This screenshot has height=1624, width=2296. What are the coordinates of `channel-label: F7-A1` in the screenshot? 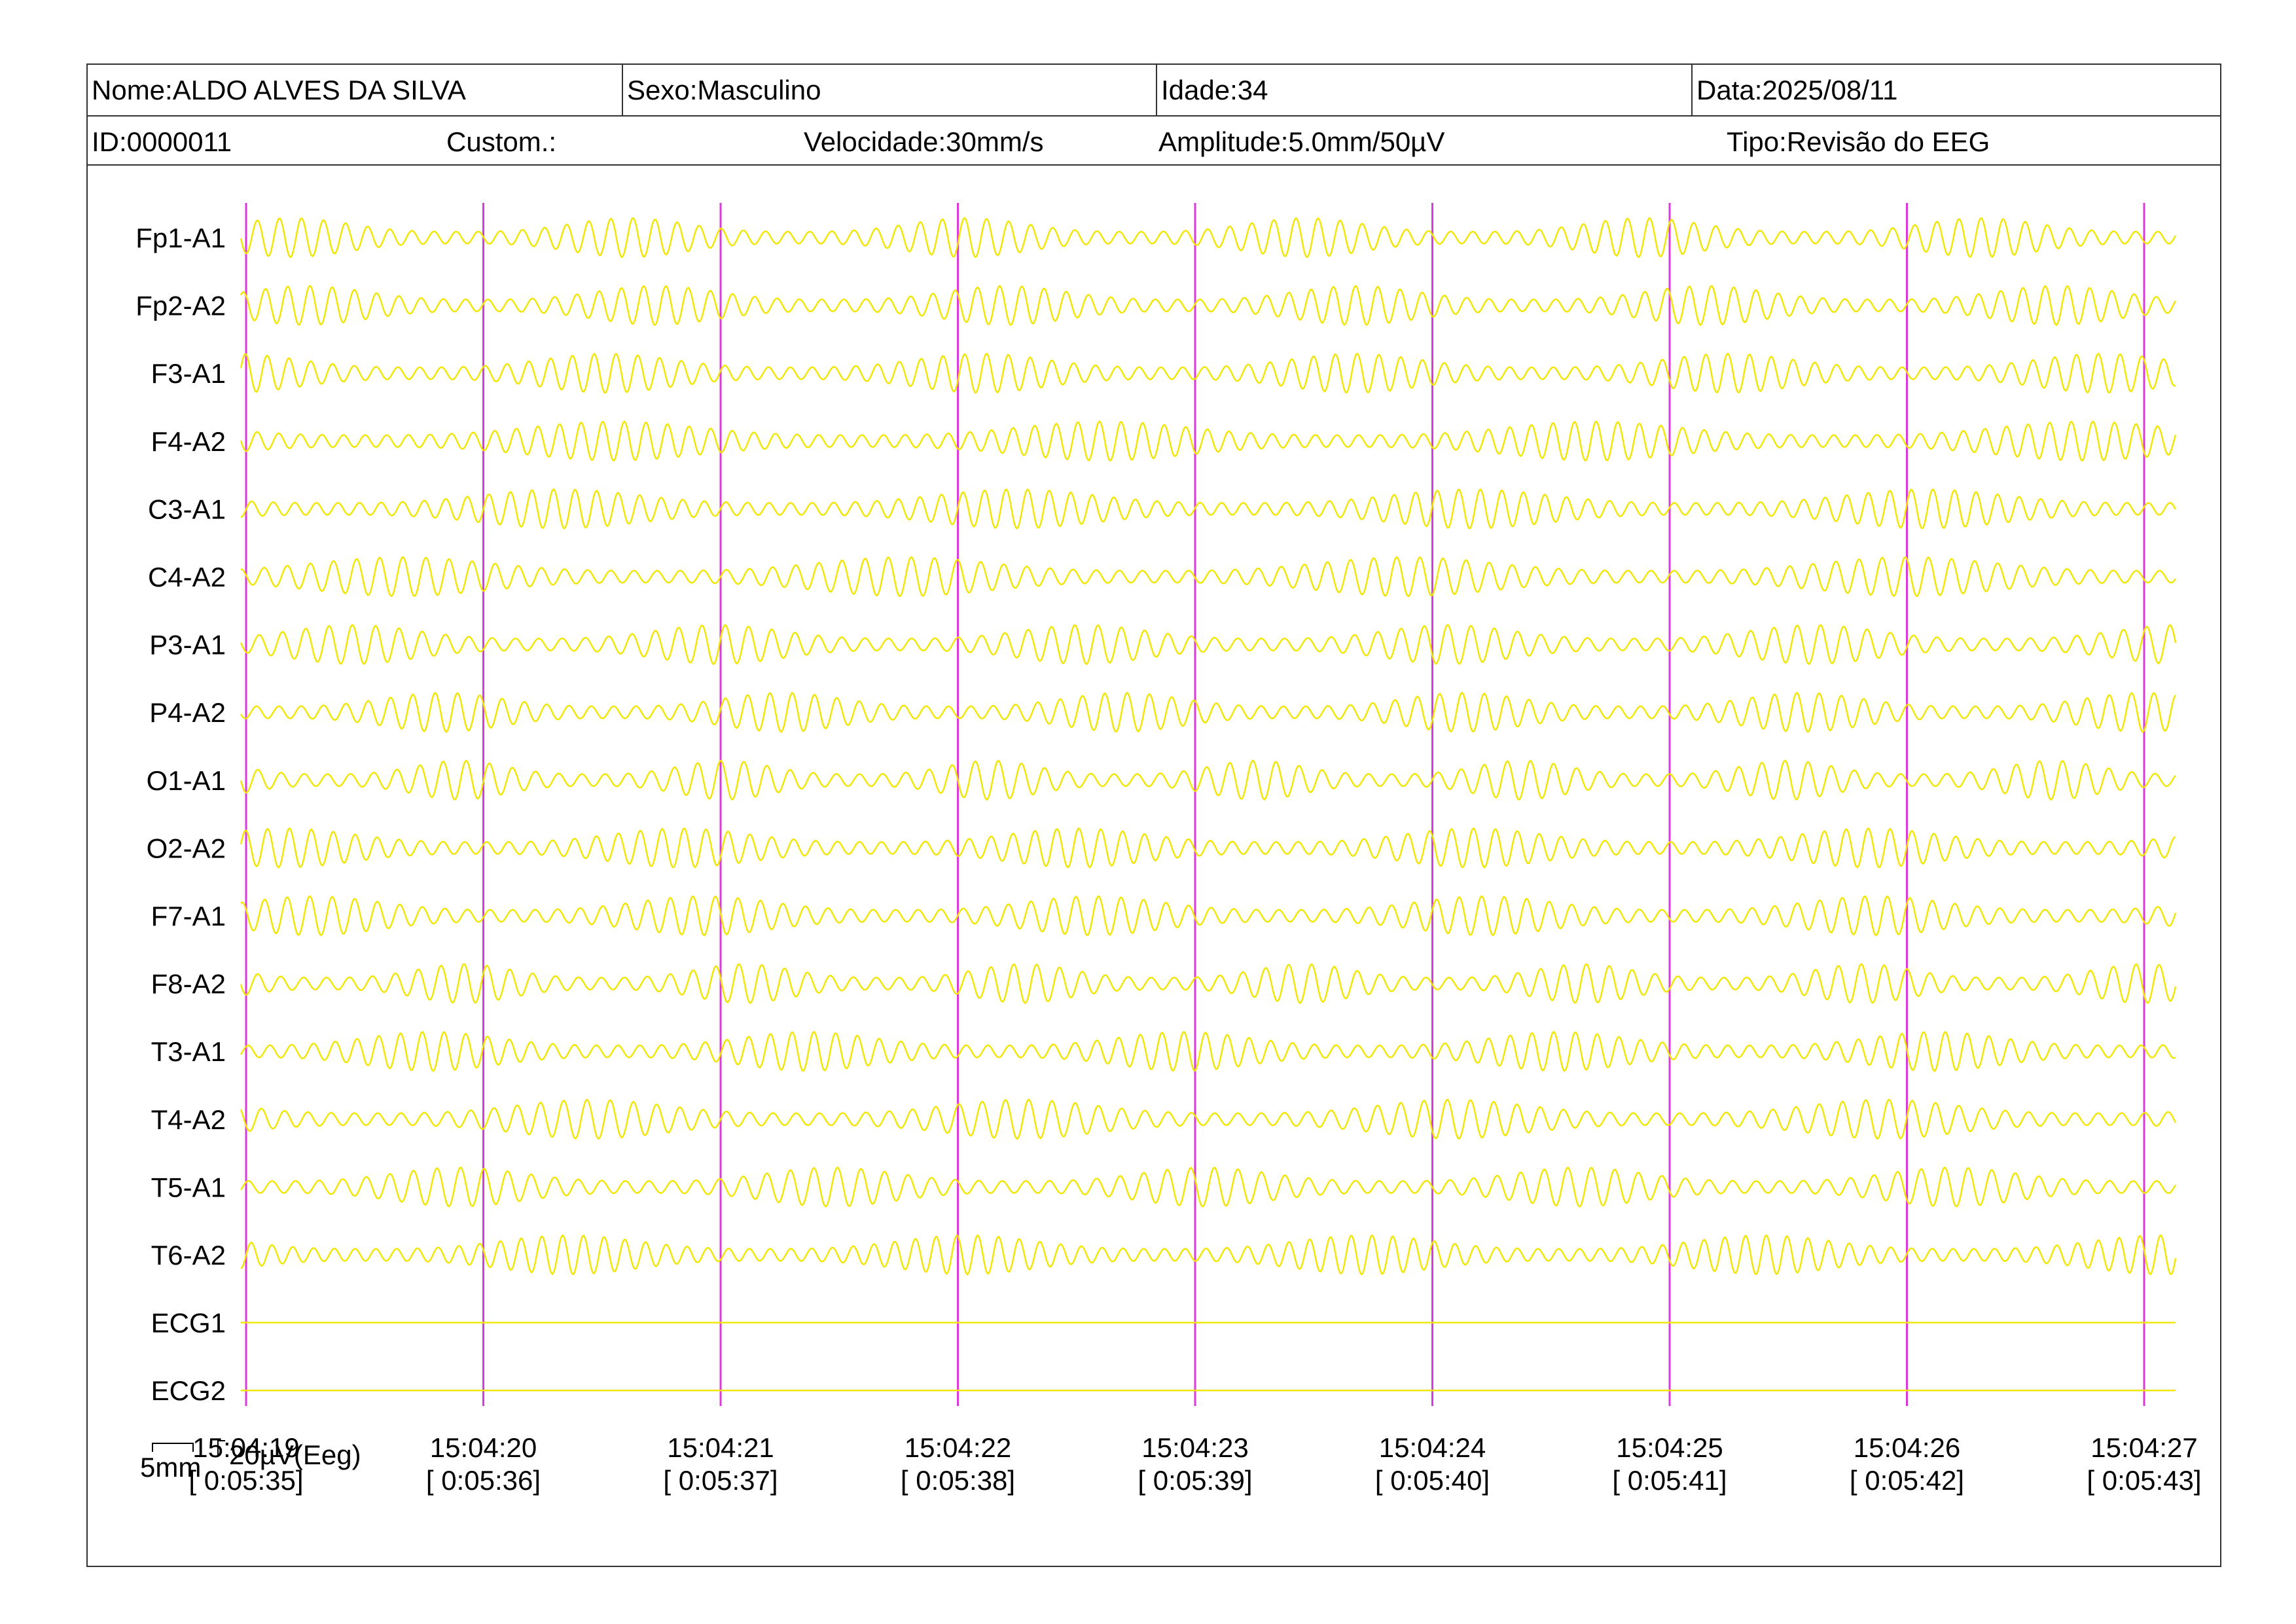 It's located at (188, 916).